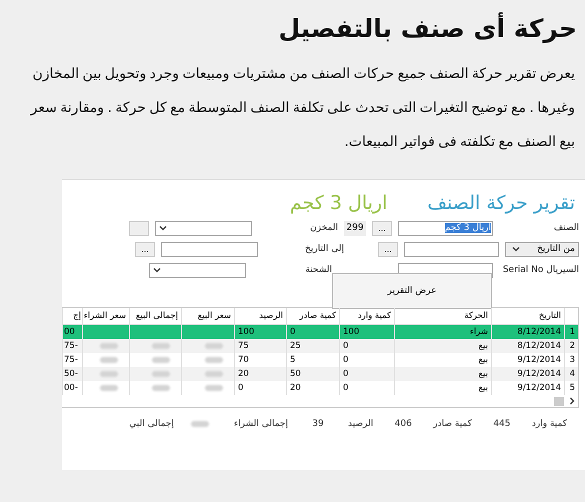 The width and height of the screenshot is (585, 502). Describe the element at coordinates (427, 27) in the screenshot. I see `article-heading: حركة أى صنف بالتفصيل` at that location.